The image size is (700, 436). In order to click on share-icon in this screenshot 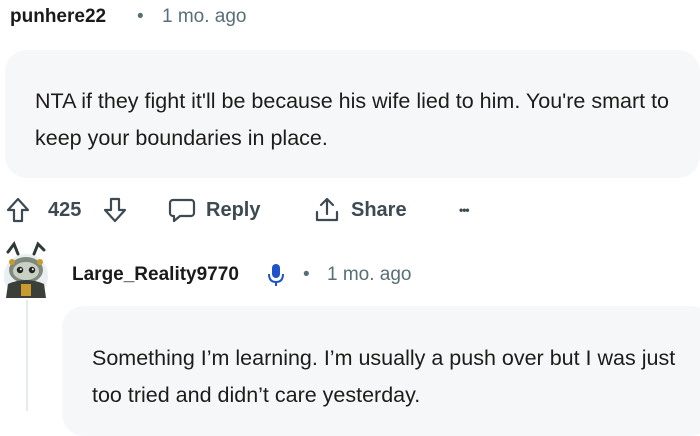, I will do `click(327, 210)`.